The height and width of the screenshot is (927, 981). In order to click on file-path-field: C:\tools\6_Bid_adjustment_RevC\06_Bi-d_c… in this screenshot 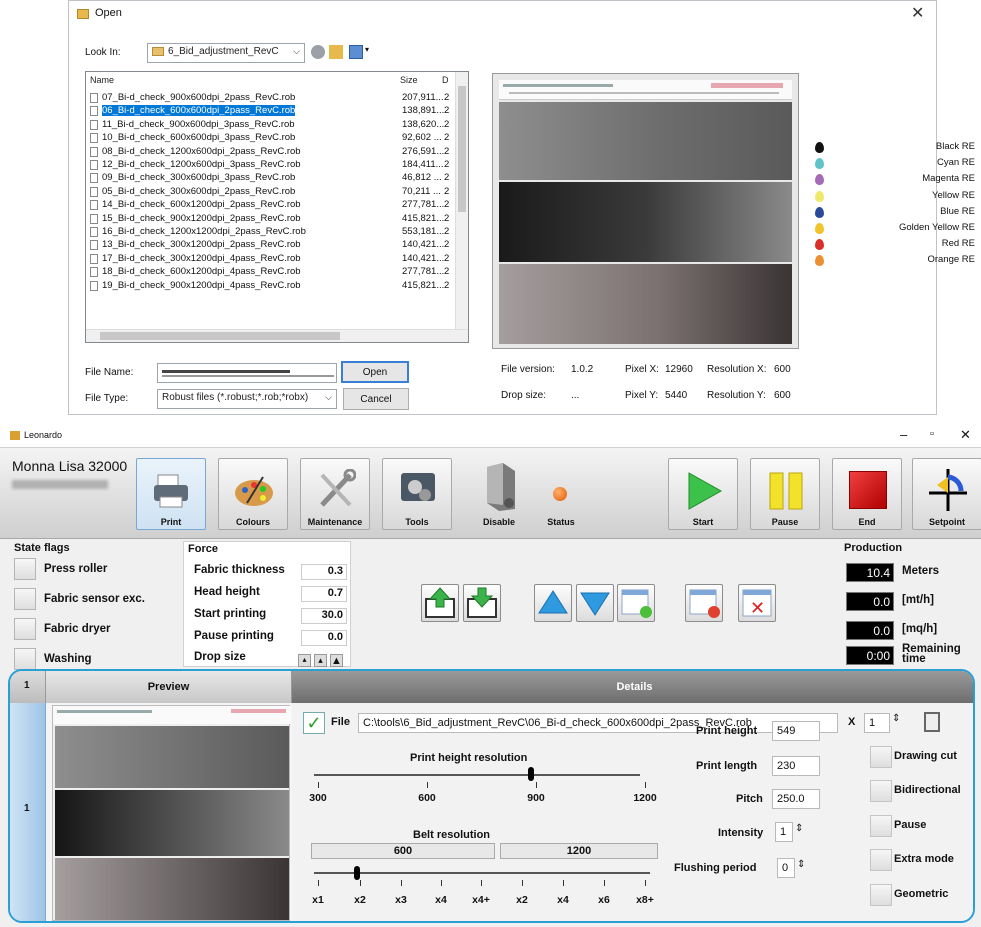, I will do `click(598, 723)`.